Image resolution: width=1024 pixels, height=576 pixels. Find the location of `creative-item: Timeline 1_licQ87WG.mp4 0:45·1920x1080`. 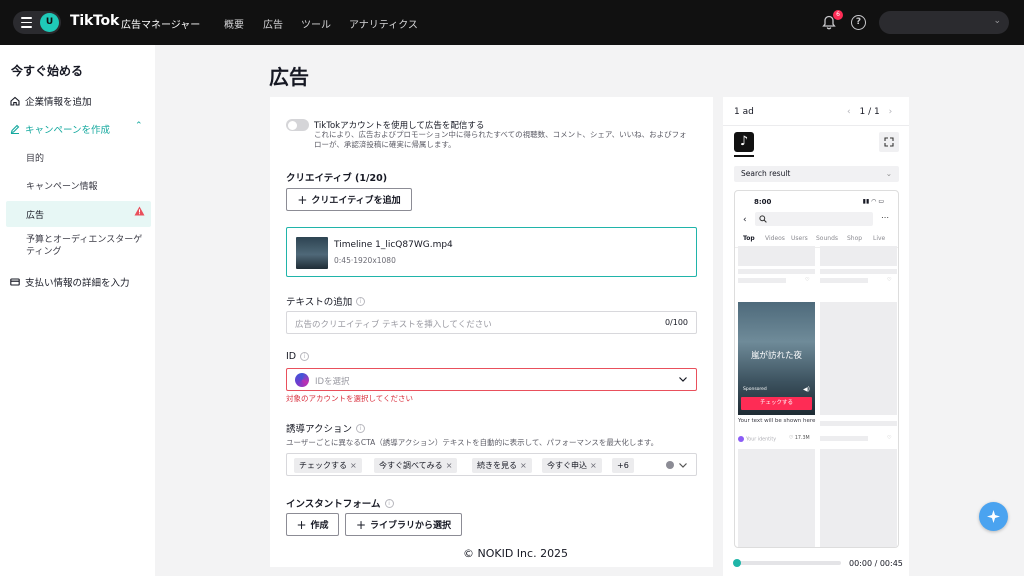

creative-item: Timeline 1_licQ87WG.mp4 0:45·1920x1080 is located at coordinates (491, 252).